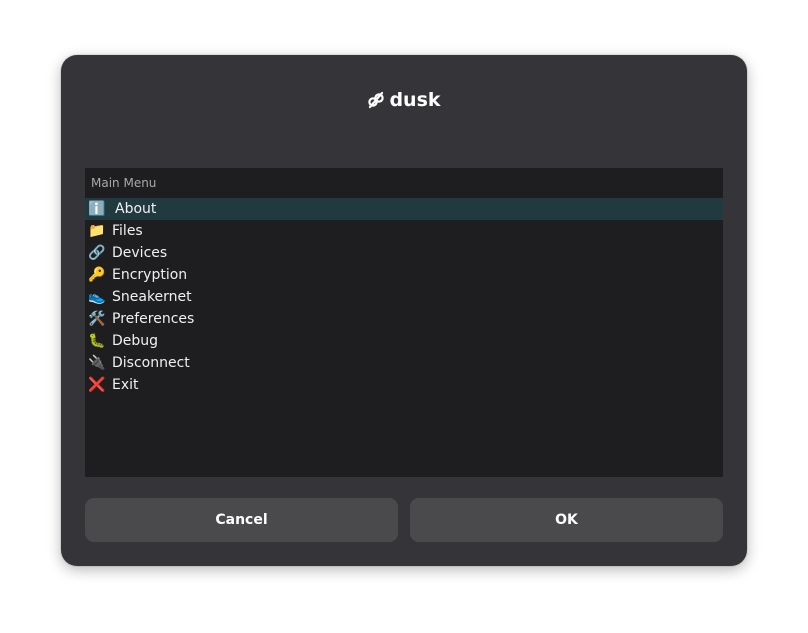 This screenshot has width=808, height=633. What do you see at coordinates (97, 319) in the screenshot?
I see `tools-icon: 🛠️` at bounding box center [97, 319].